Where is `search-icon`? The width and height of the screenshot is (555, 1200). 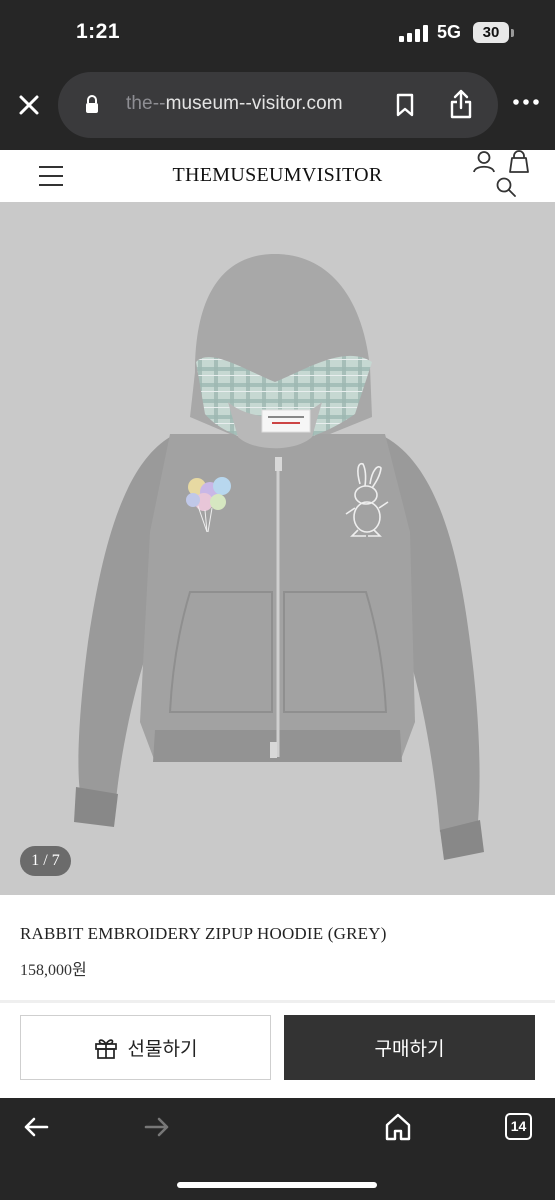 search-icon is located at coordinates (506, 187).